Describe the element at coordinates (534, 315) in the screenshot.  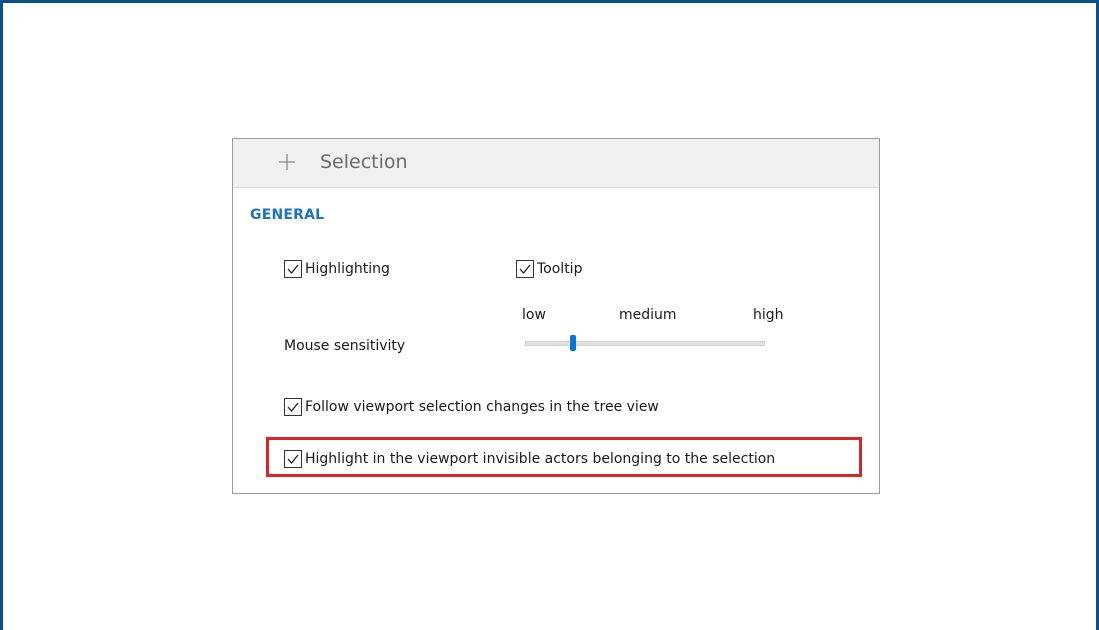
I see `slider-tick-low: low` at that location.